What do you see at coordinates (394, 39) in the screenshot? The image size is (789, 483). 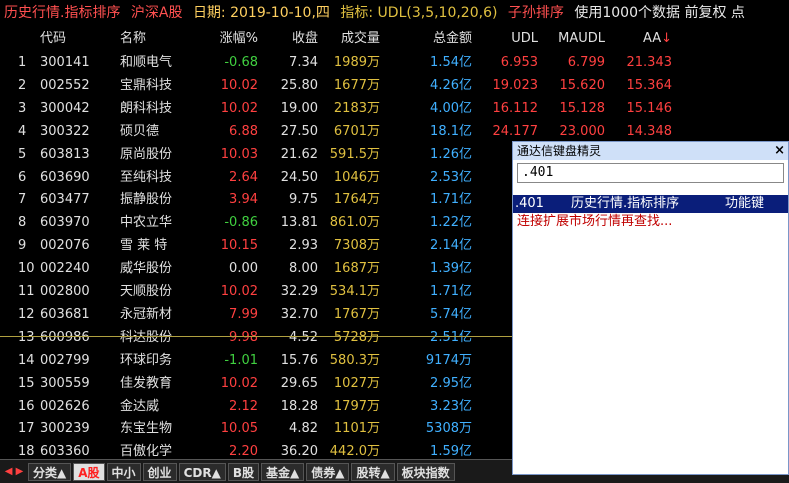 I see `table-header: 代码 名称 涨幅% 收盘 成交量 总金额 UDL MAUDL AA↓` at bounding box center [394, 39].